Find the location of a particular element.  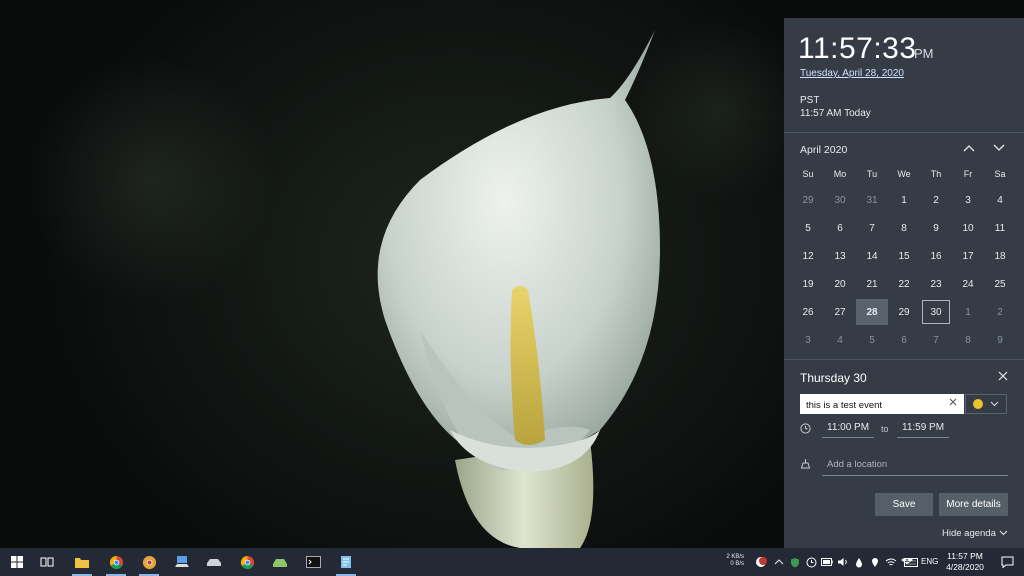

taskbar-terminal is located at coordinates (313, 562).